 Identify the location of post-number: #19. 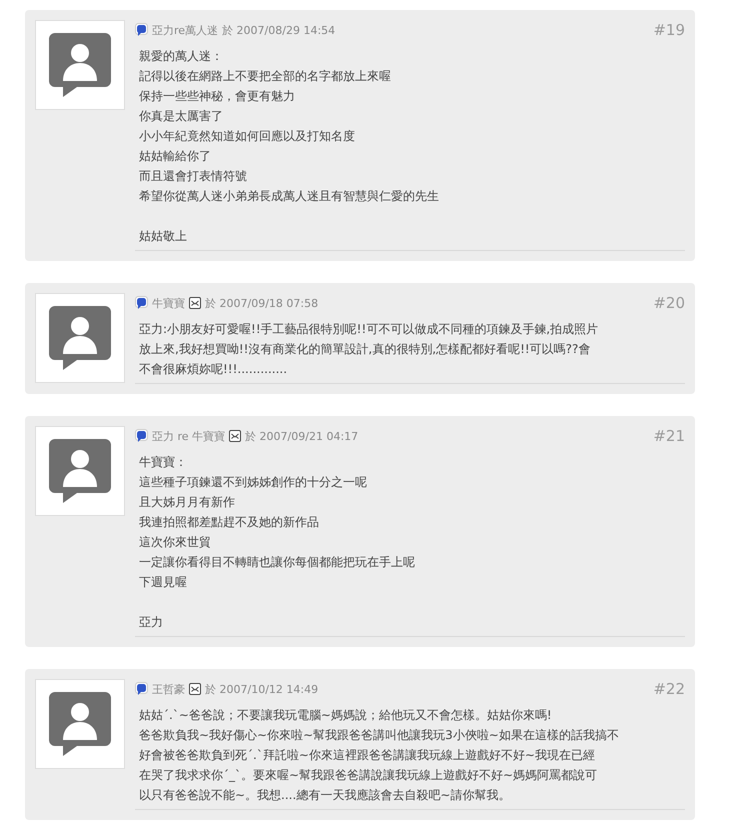
(669, 30).